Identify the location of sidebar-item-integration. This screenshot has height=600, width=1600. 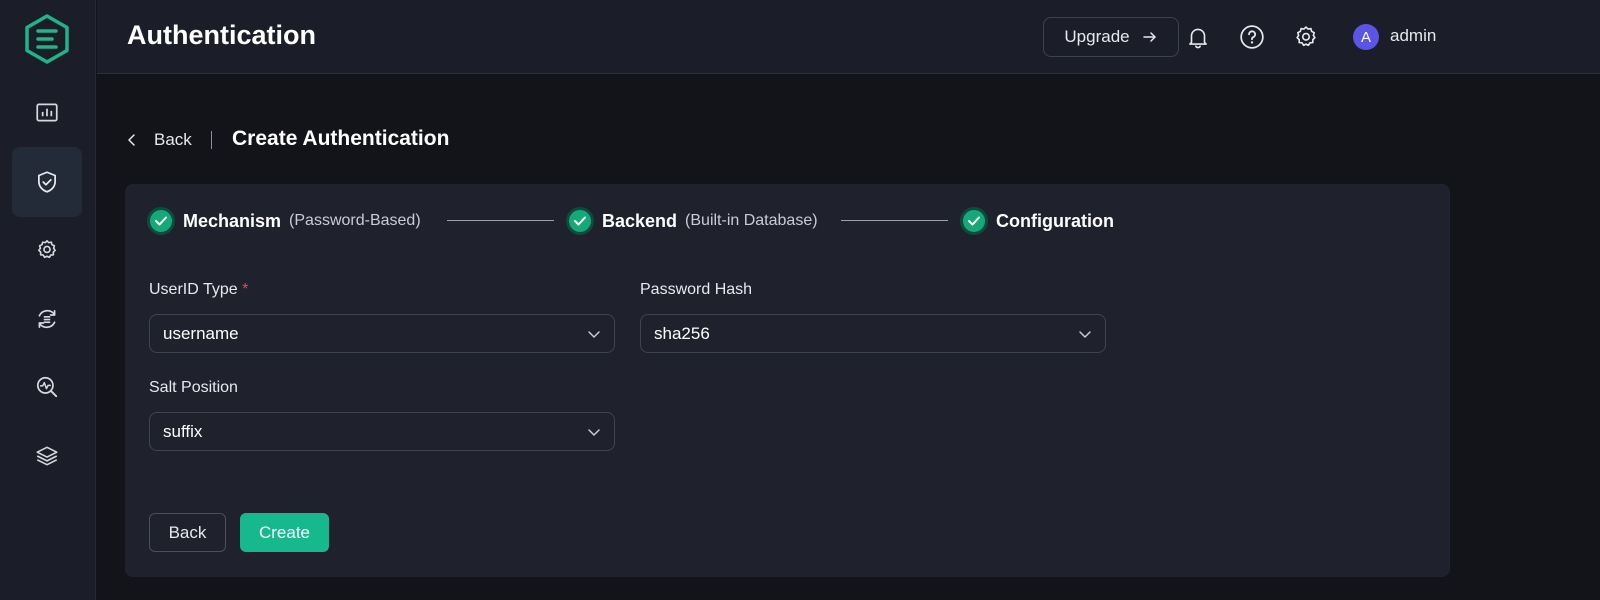
(47, 319).